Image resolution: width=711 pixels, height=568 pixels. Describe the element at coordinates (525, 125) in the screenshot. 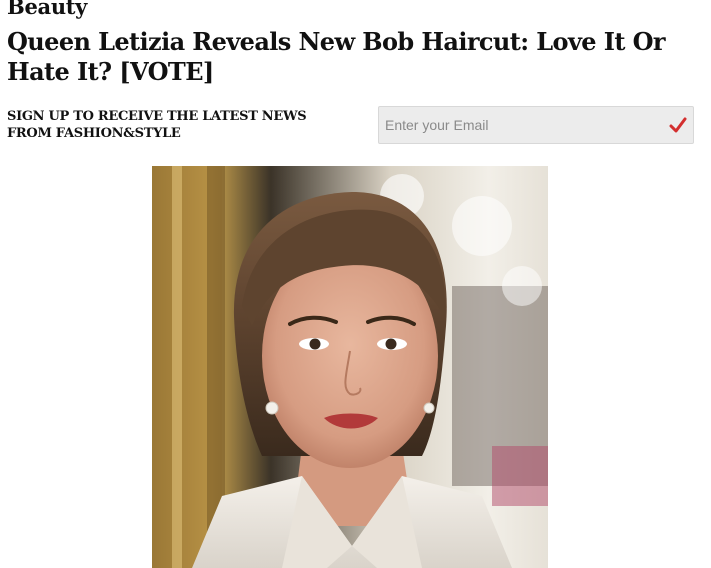

I see `email-field` at that location.